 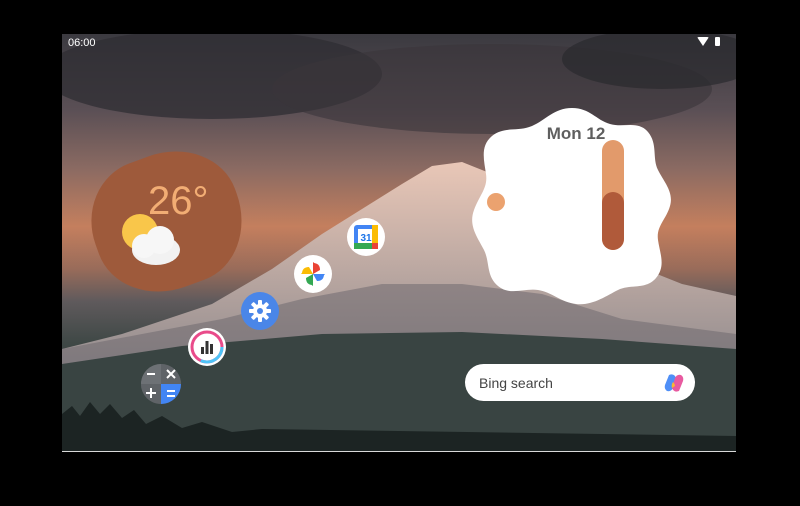 I want to click on gear-icon, so click(x=260, y=311).